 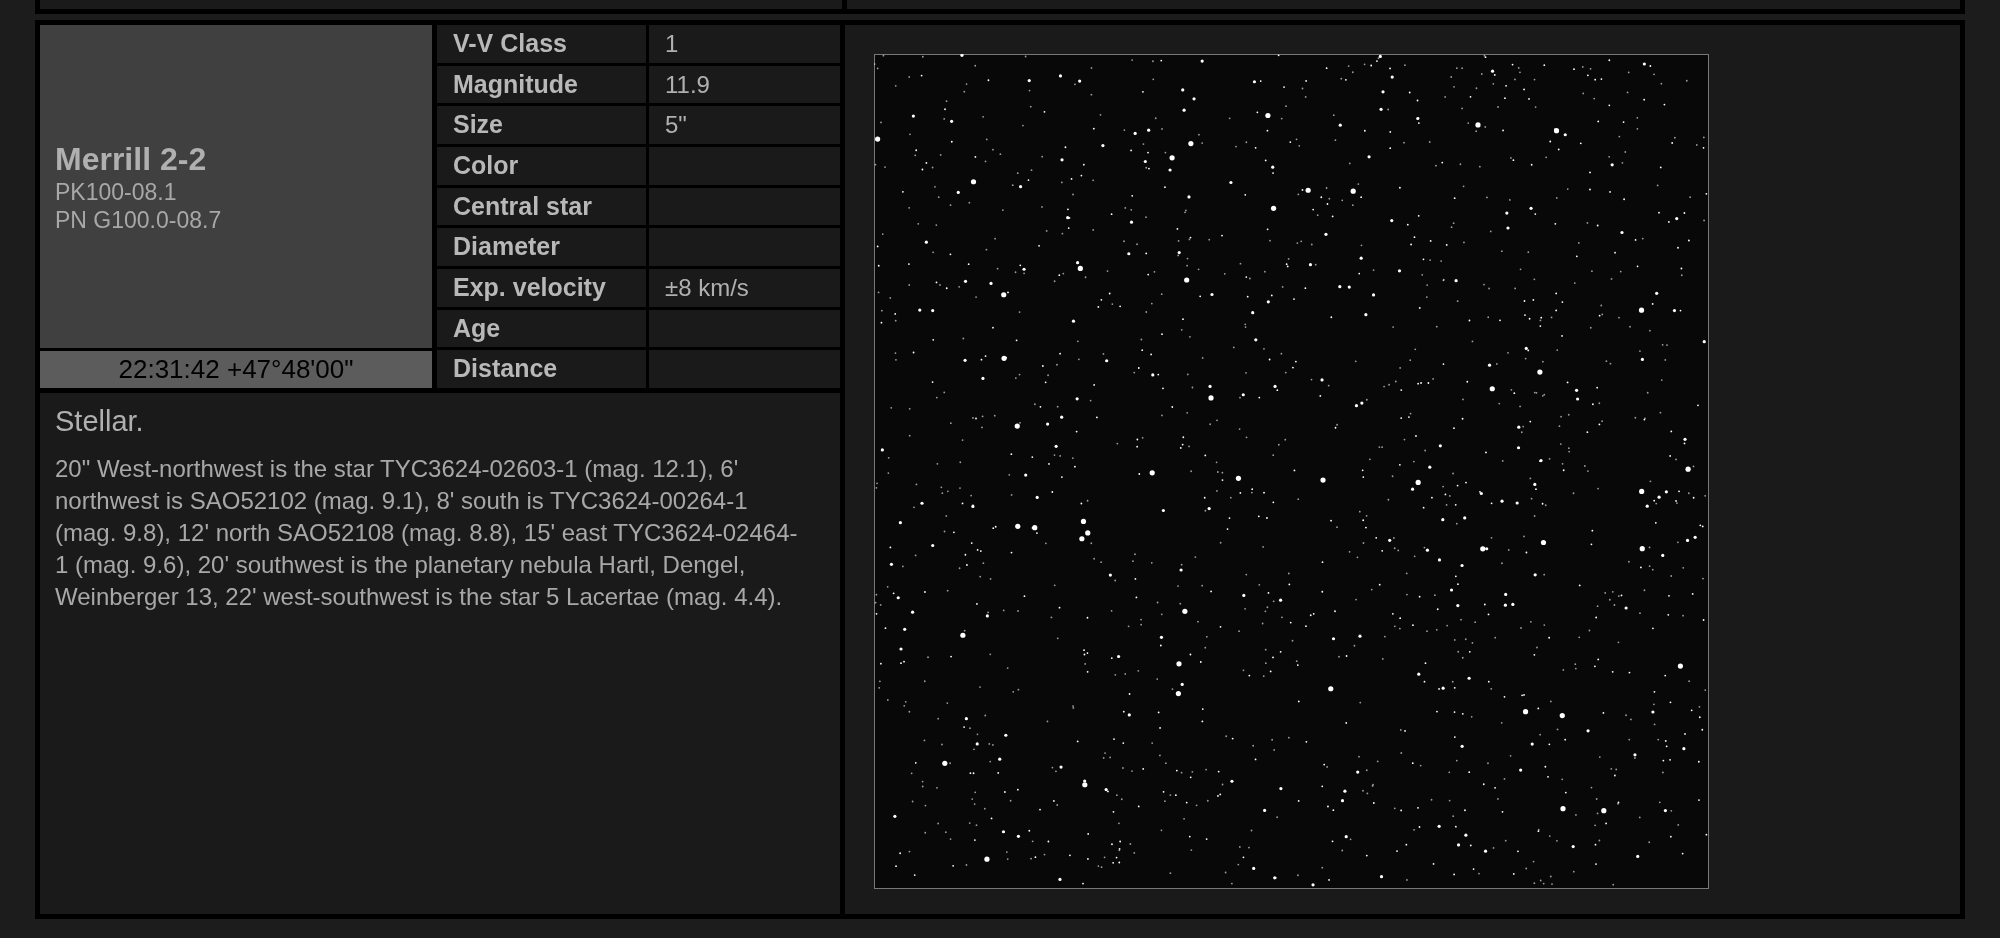 What do you see at coordinates (139, 219) in the screenshot?
I see `designation: PN G100.0-08.7` at bounding box center [139, 219].